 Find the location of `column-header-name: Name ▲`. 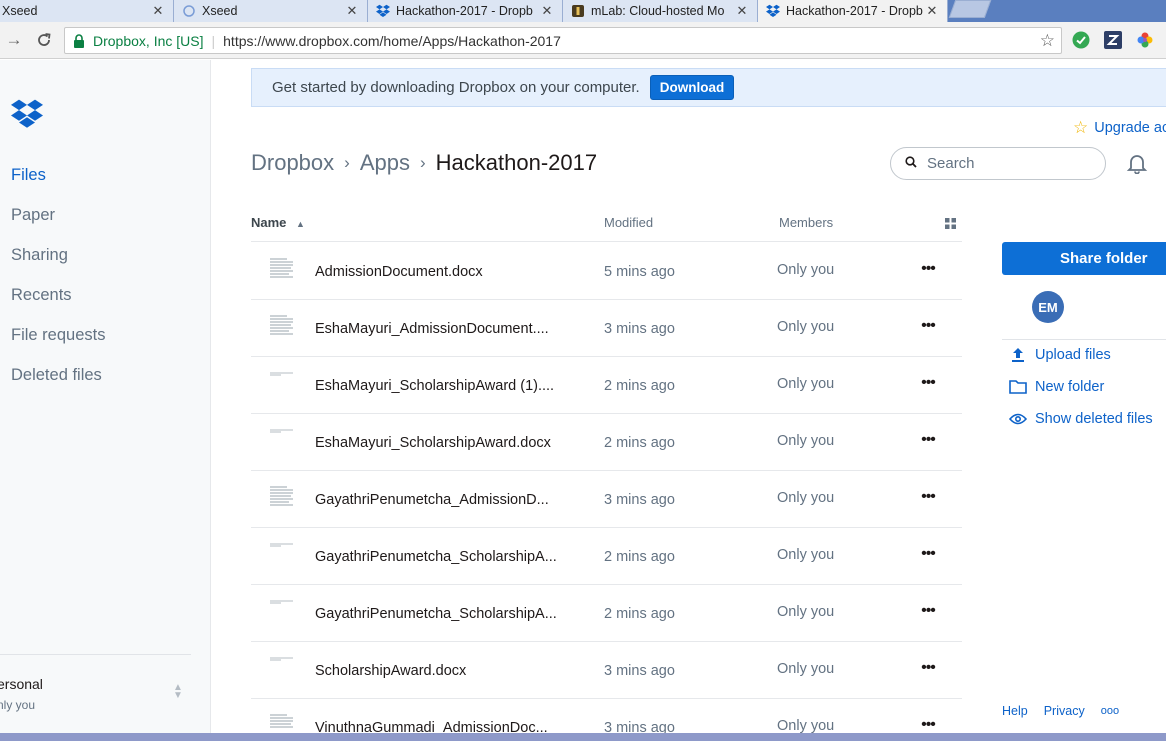

column-header-name: Name ▲ is located at coordinates (278, 222).